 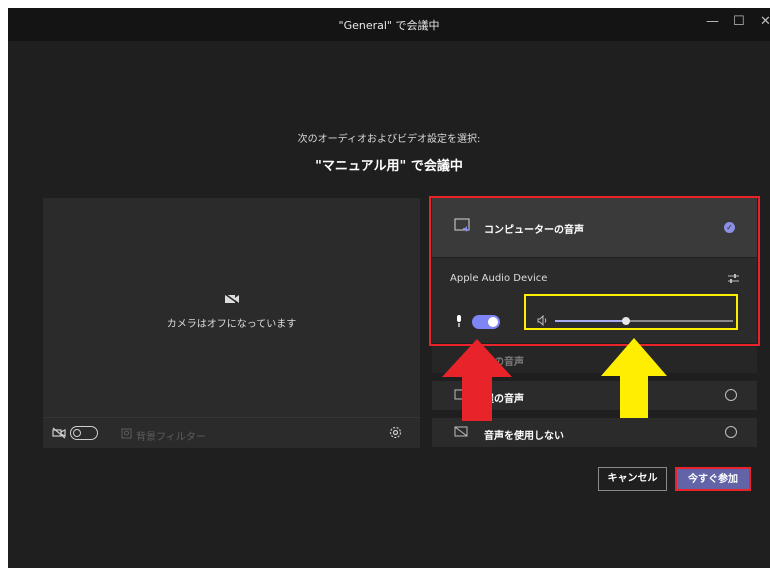 I want to click on camera-toggle, so click(x=84, y=433).